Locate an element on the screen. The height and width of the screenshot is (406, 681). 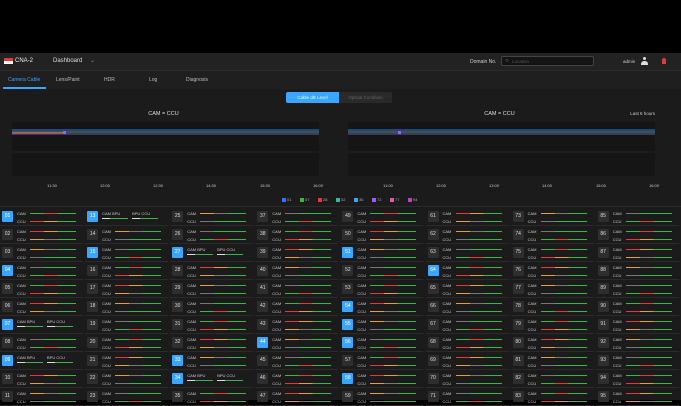
camera-number-badge: 93 is located at coordinates (603, 360).